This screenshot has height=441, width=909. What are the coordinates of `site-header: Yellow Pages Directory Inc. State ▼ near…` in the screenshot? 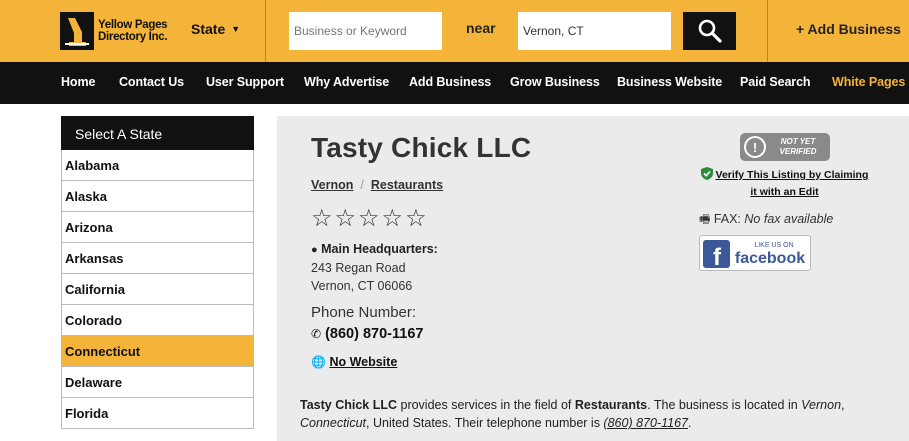 It's located at (454, 31).